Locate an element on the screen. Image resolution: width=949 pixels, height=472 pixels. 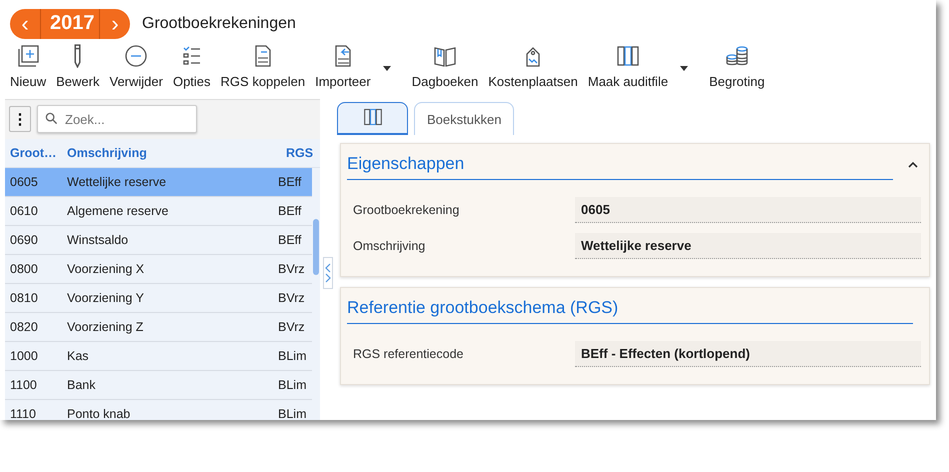
toolbar-button: Nieuw is located at coordinates (28, 66).